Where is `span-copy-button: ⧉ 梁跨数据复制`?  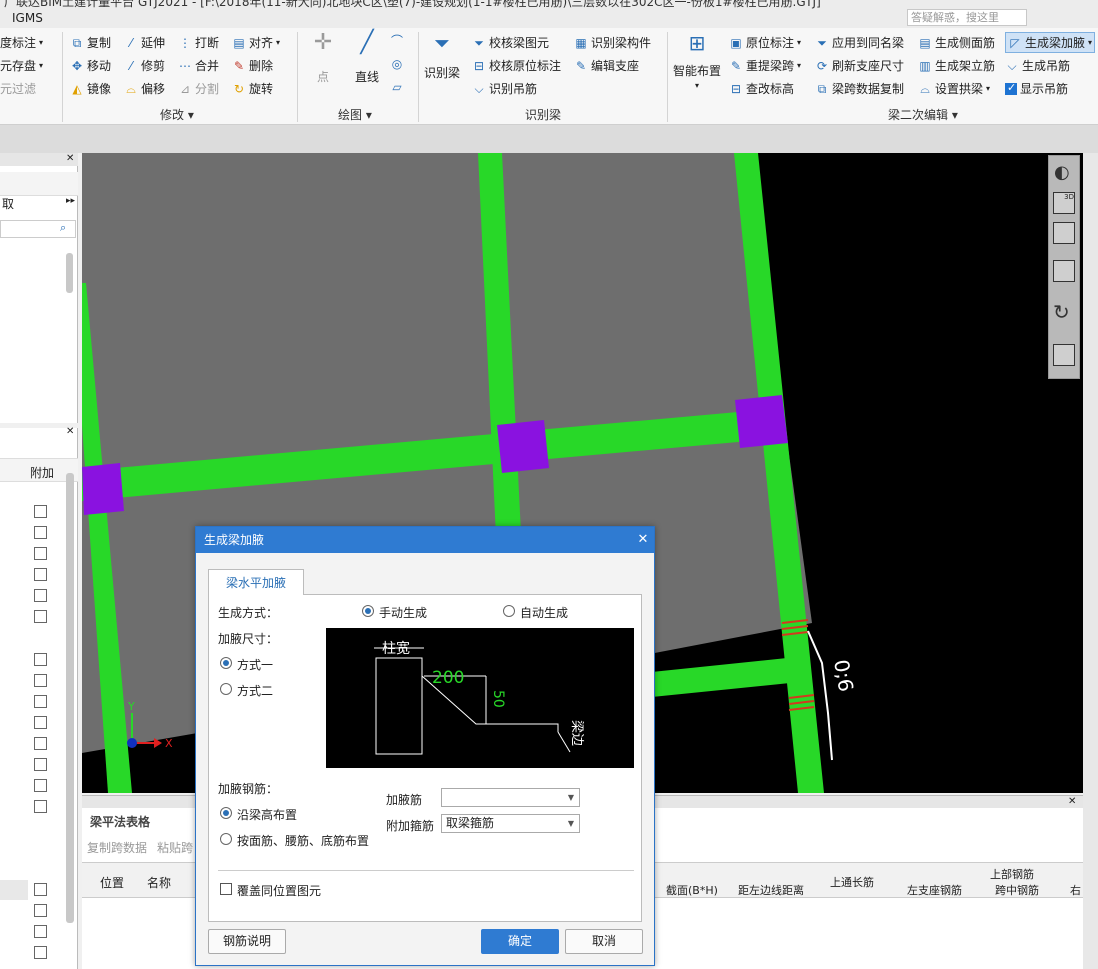
span-copy-button: ⧉ 梁跨数据复制 is located at coordinates (859, 88).